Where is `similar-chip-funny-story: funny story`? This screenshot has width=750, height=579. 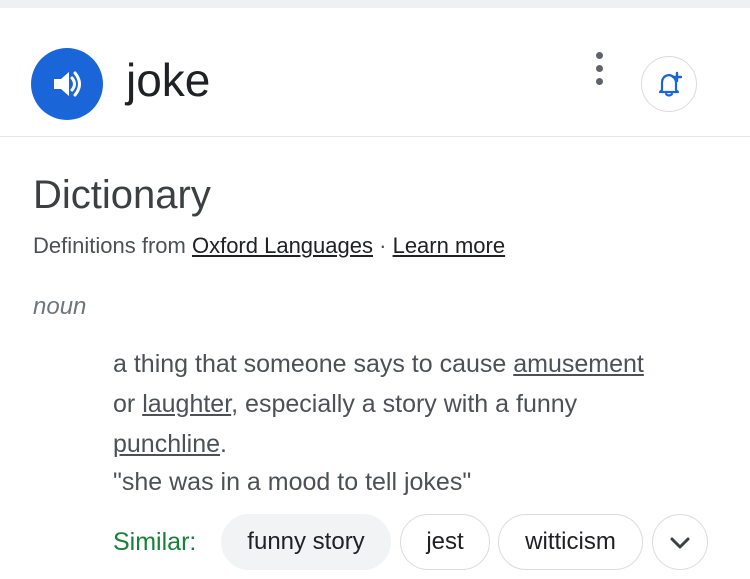
similar-chip-funny-story: funny story is located at coordinates (306, 542).